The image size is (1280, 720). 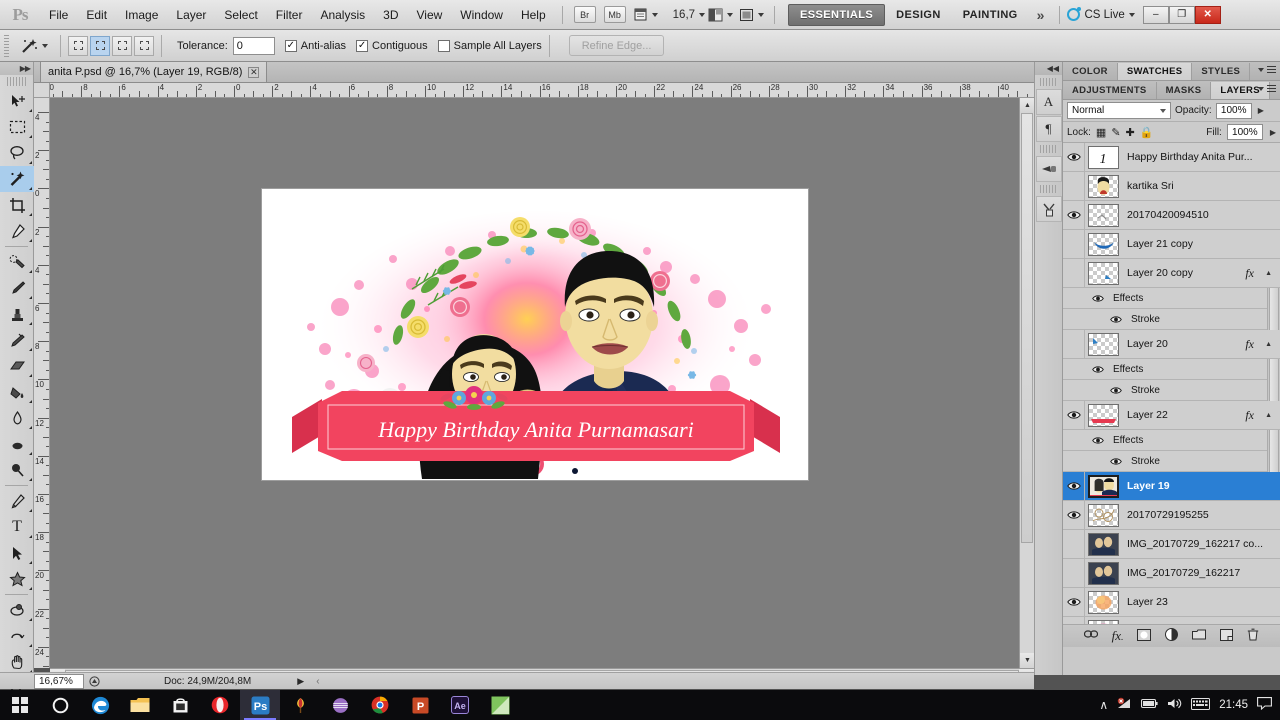 I want to click on restore-button: ❐, so click(x=1181, y=14).